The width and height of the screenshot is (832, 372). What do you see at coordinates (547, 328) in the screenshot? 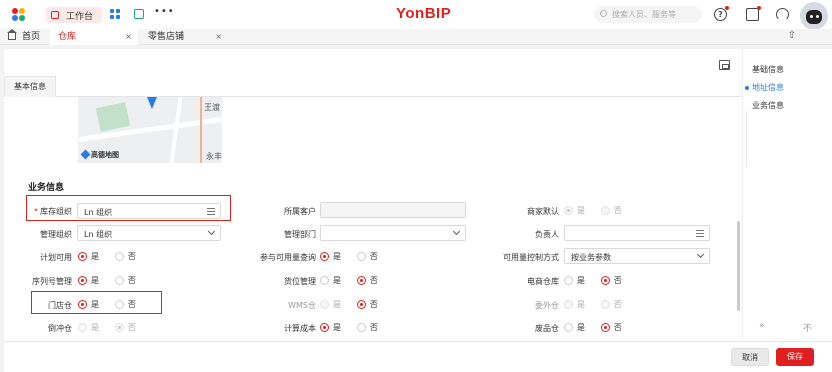
I see `waste-wh-label: 废品仓` at bounding box center [547, 328].